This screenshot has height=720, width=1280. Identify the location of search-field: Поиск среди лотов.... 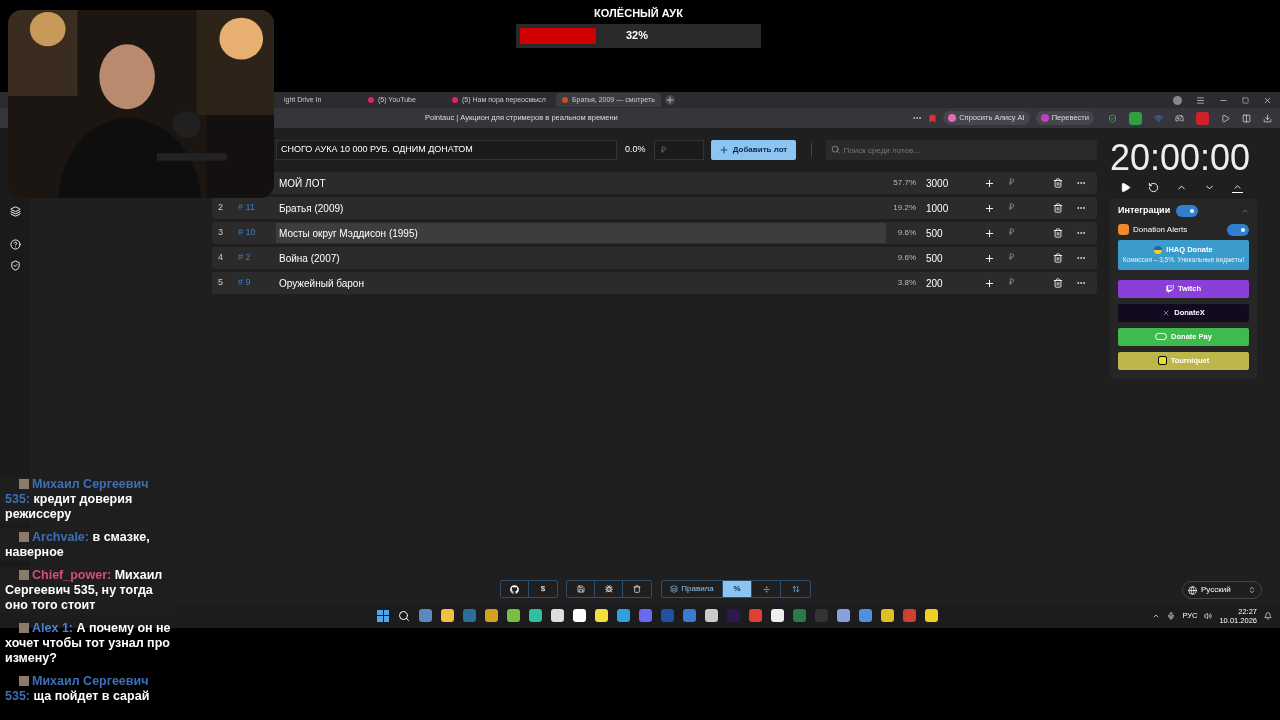
(961, 150).